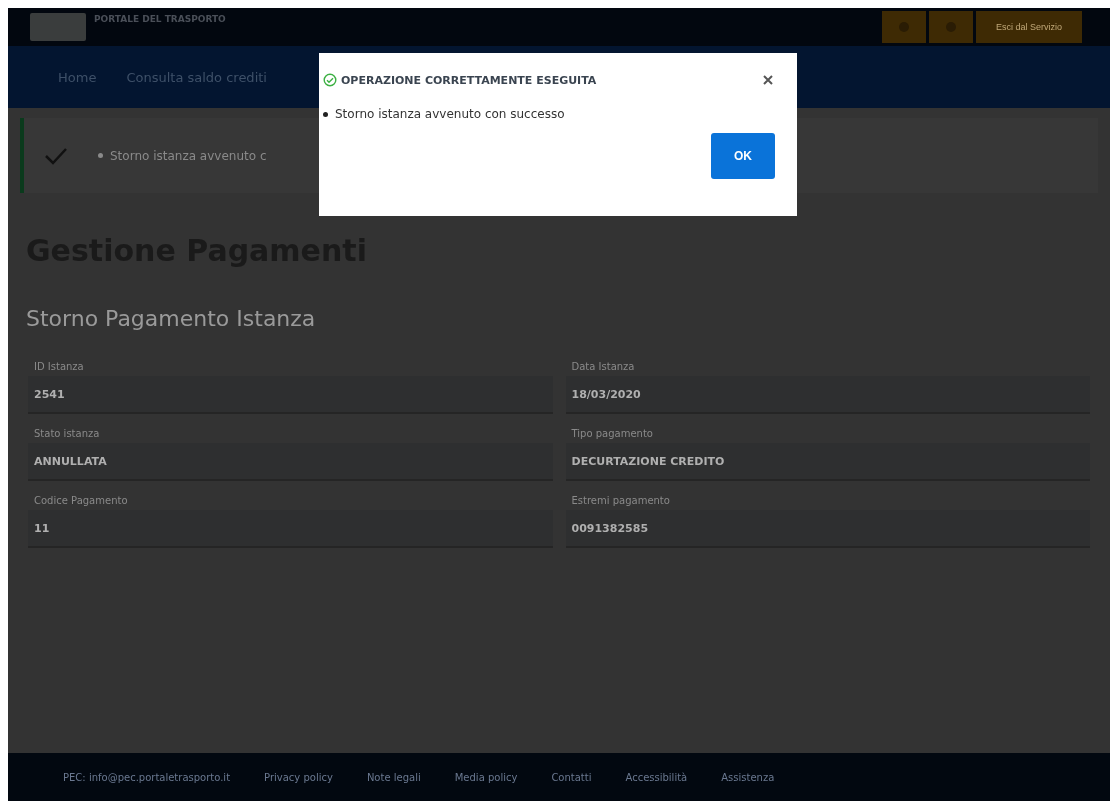 The height and width of the screenshot is (801, 1117). Describe the element at coordinates (827, 395) in the screenshot. I see `readonly-field: 18/03/2020` at that location.